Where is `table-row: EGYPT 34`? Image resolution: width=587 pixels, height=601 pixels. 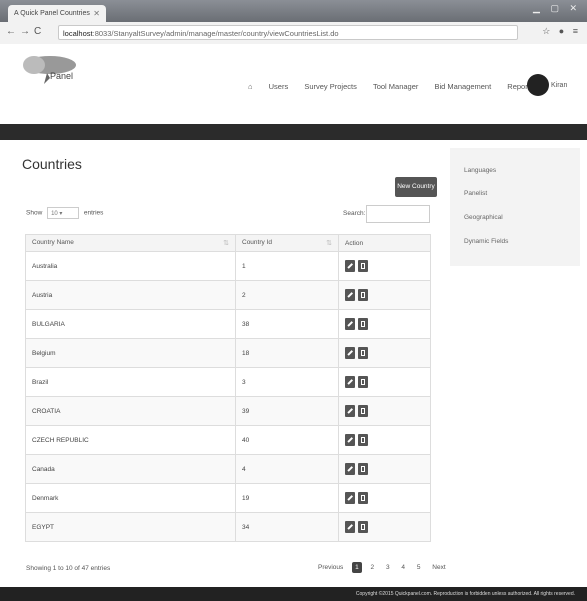
table-row: EGYPT 34 is located at coordinates (228, 527).